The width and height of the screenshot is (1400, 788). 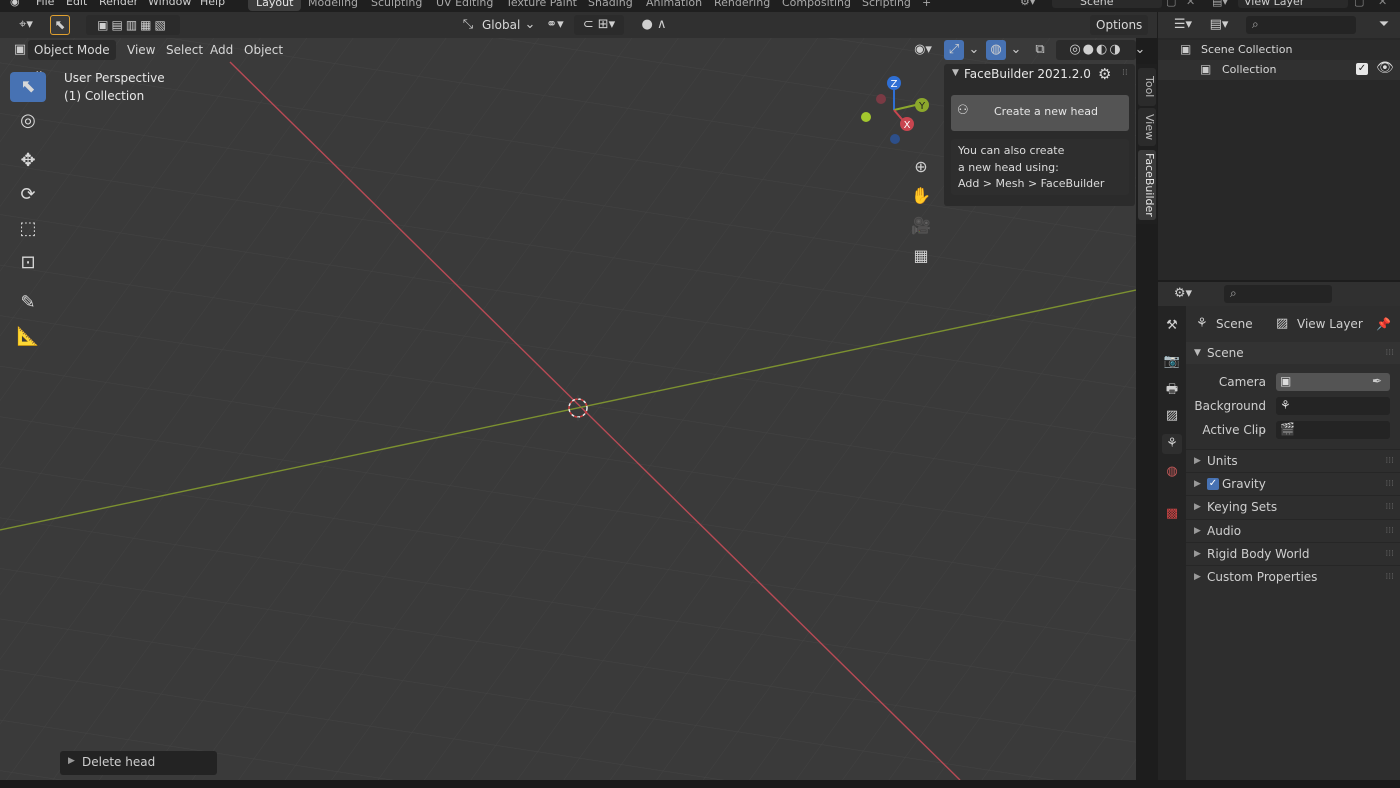 What do you see at coordinates (1293, 460) in the screenshot?
I see `units-panel: ▶ Units ⁞⁞⁞` at bounding box center [1293, 460].